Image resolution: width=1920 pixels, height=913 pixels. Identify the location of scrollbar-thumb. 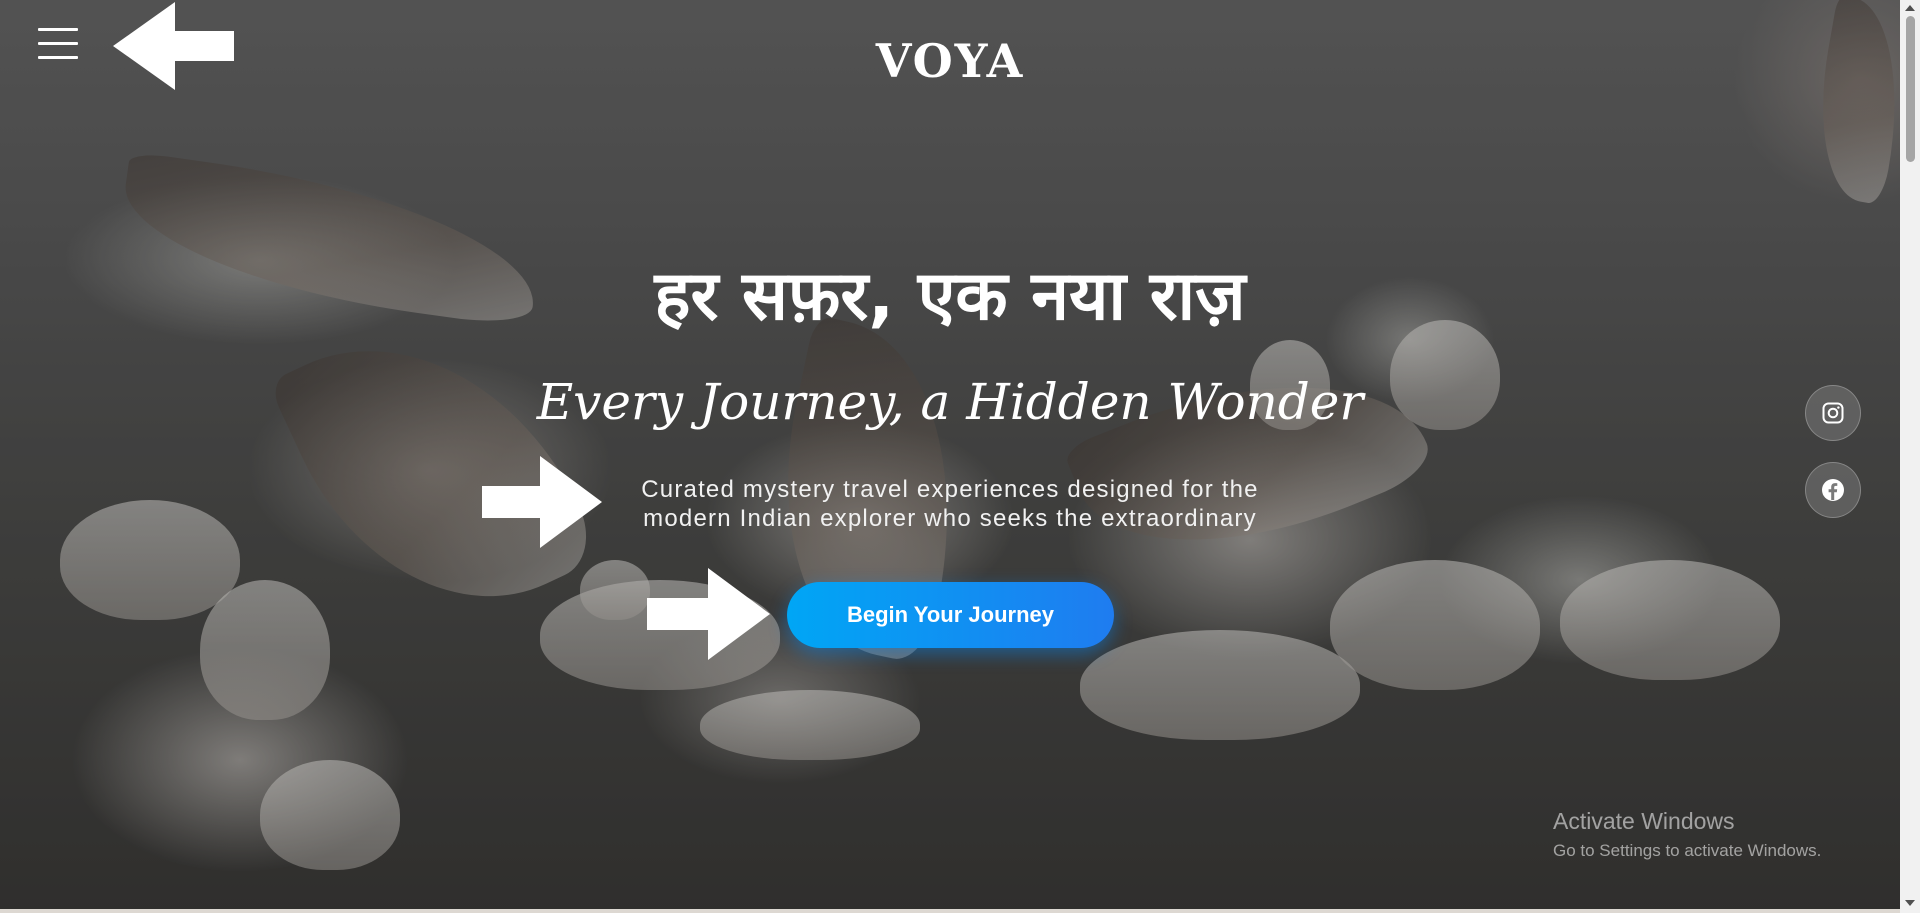
(1910, 89).